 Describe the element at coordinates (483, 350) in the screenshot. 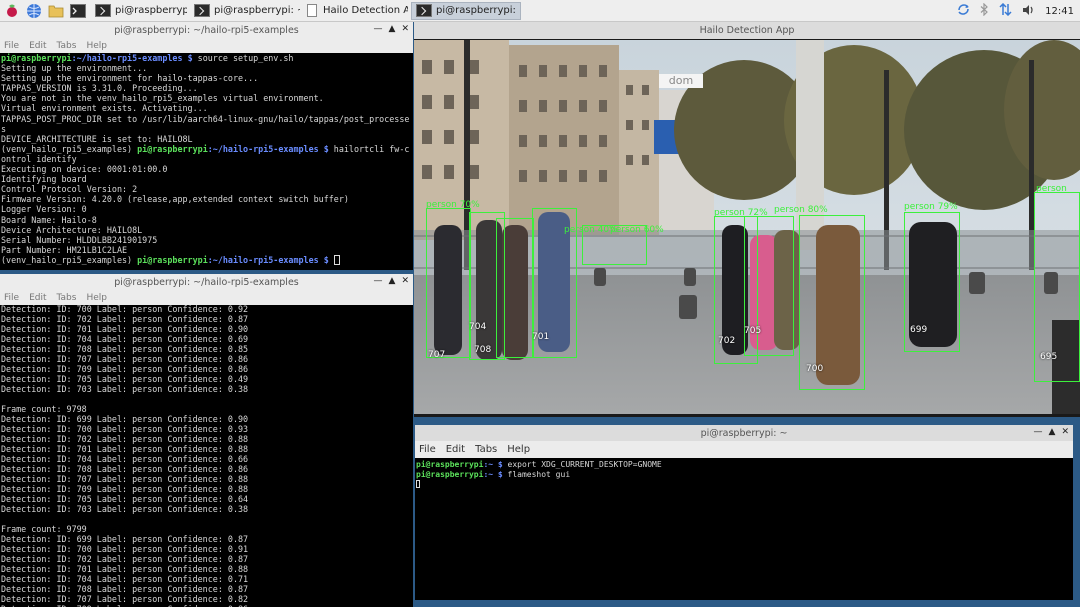

I see `track-id: 708` at that location.